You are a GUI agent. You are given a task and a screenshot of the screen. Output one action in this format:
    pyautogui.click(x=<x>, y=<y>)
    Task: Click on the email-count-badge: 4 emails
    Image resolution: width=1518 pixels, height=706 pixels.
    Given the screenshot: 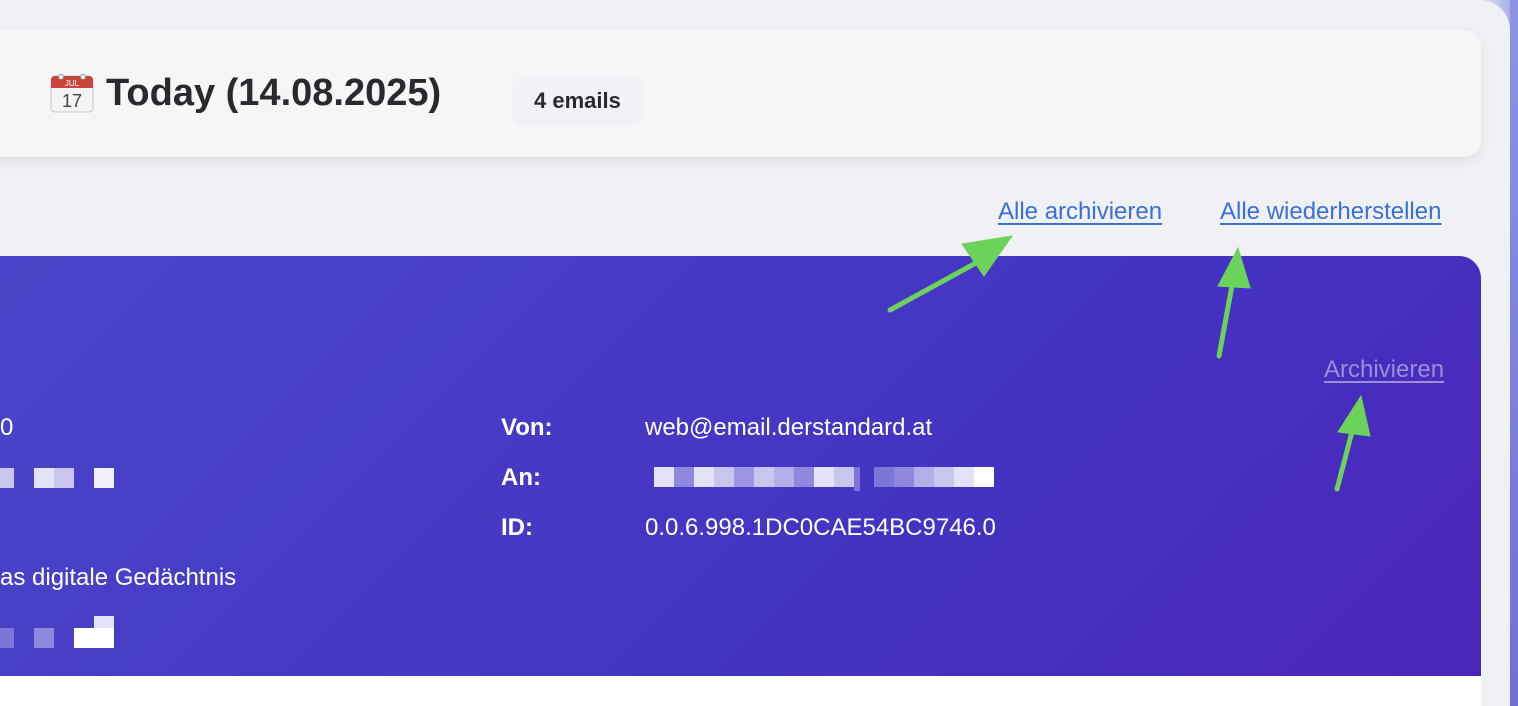 What is the action you would take?
    pyautogui.click(x=577, y=101)
    